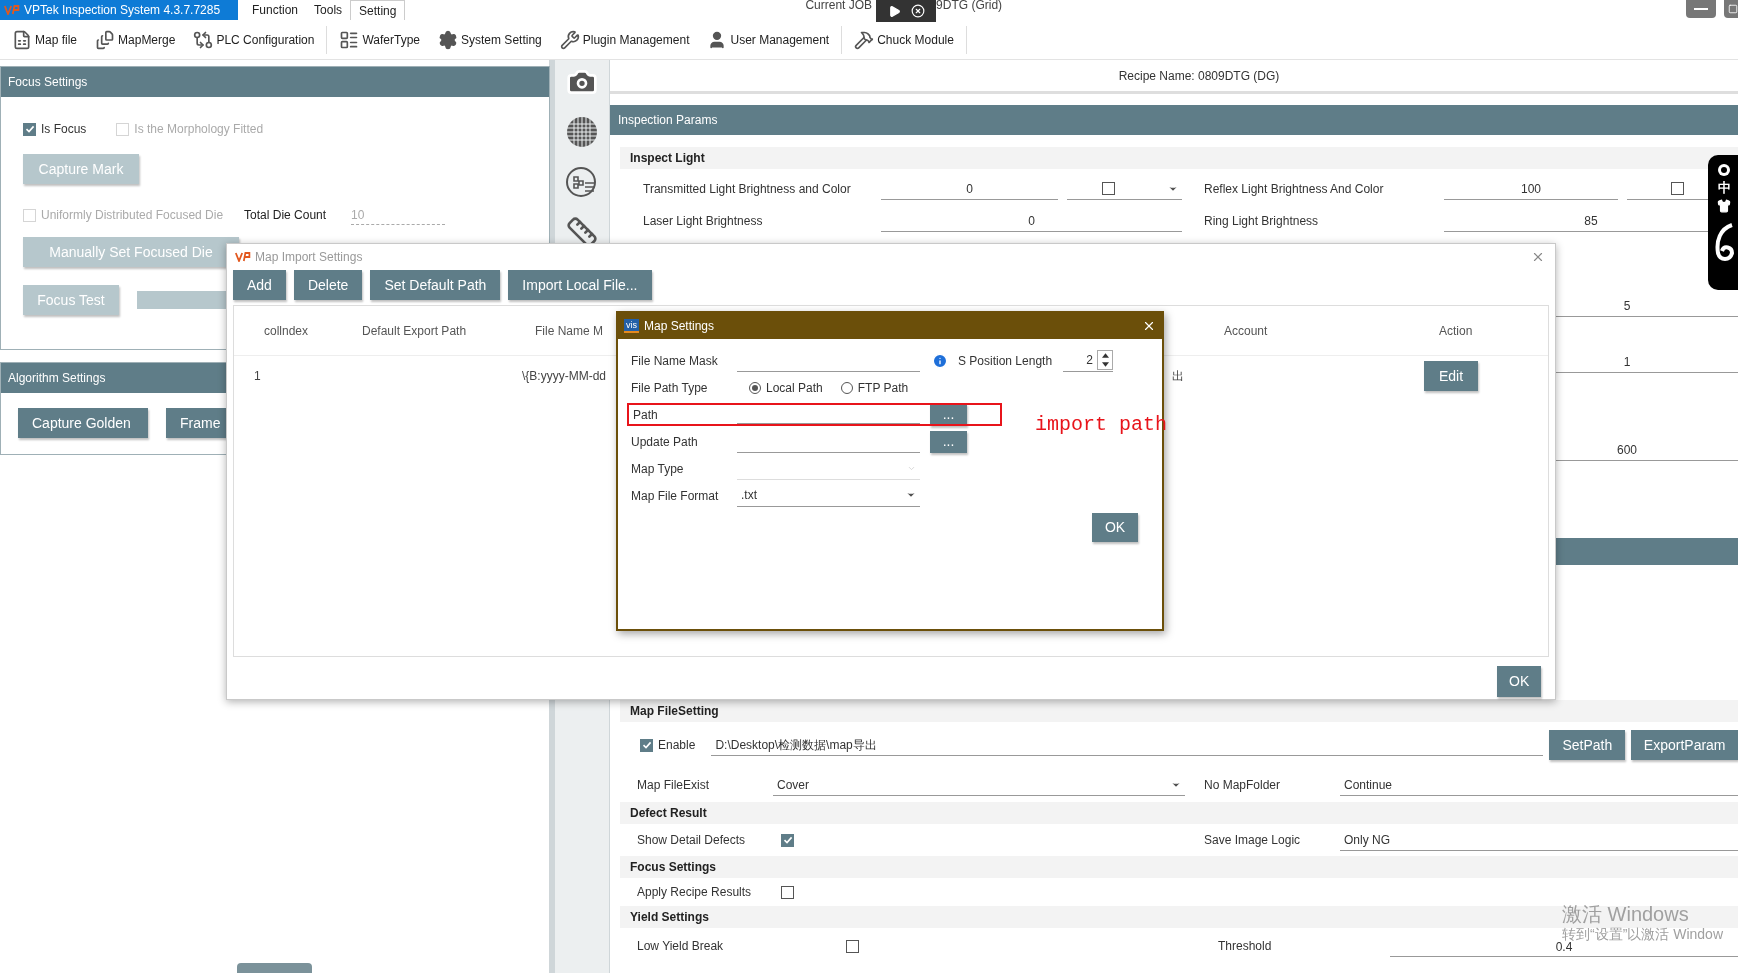  Describe the element at coordinates (57, 378) in the screenshot. I see `panel-title: Algorithm Settings` at that location.